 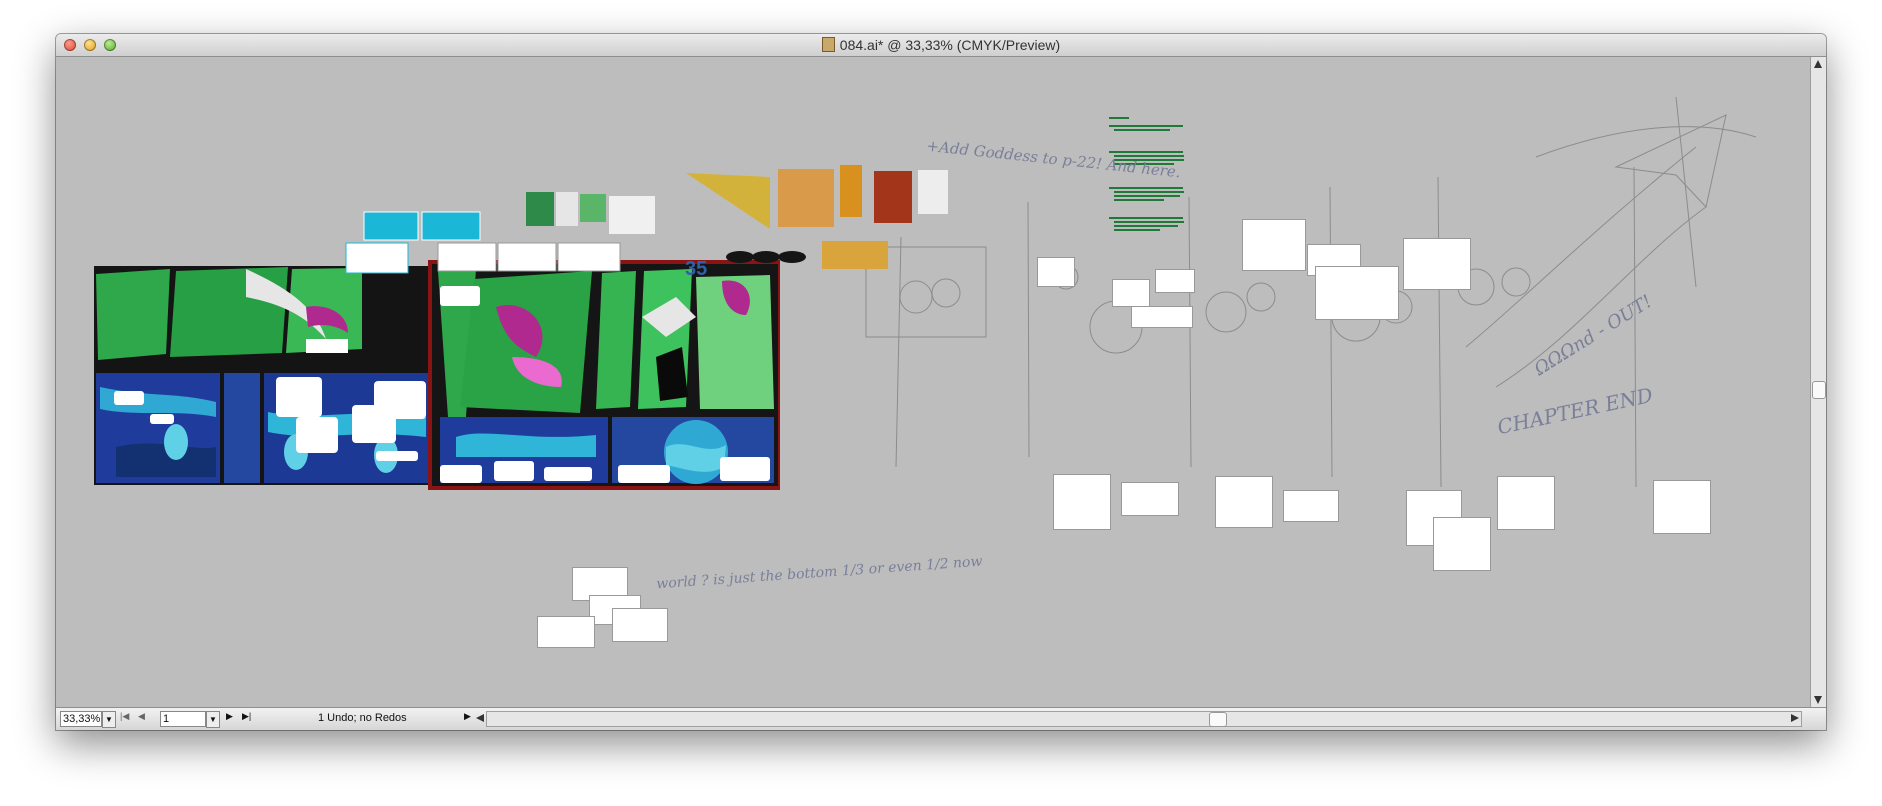 What do you see at coordinates (1218, 719) in the screenshot?
I see `horizontal-scroll-thumb` at bounding box center [1218, 719].